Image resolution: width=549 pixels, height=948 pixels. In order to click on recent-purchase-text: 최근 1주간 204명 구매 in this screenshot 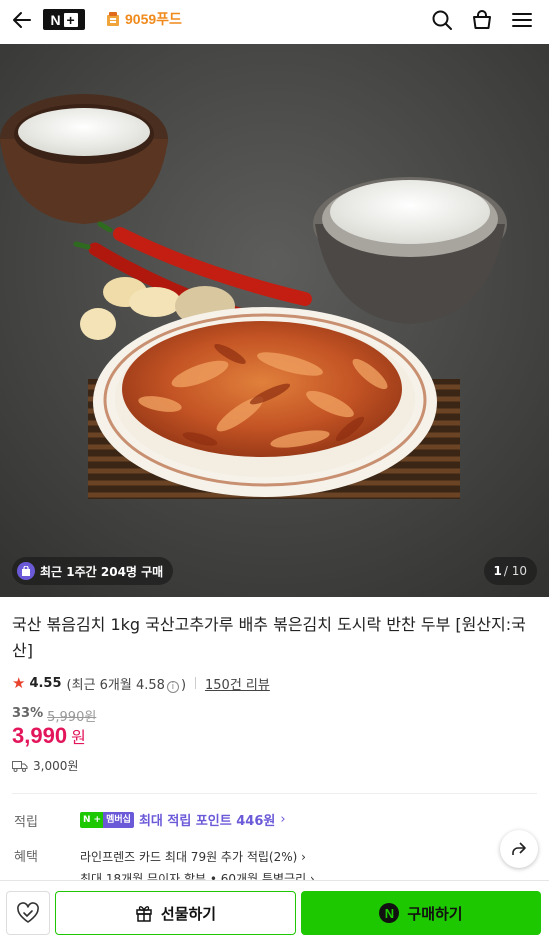, I will do `click(102, 571)`.